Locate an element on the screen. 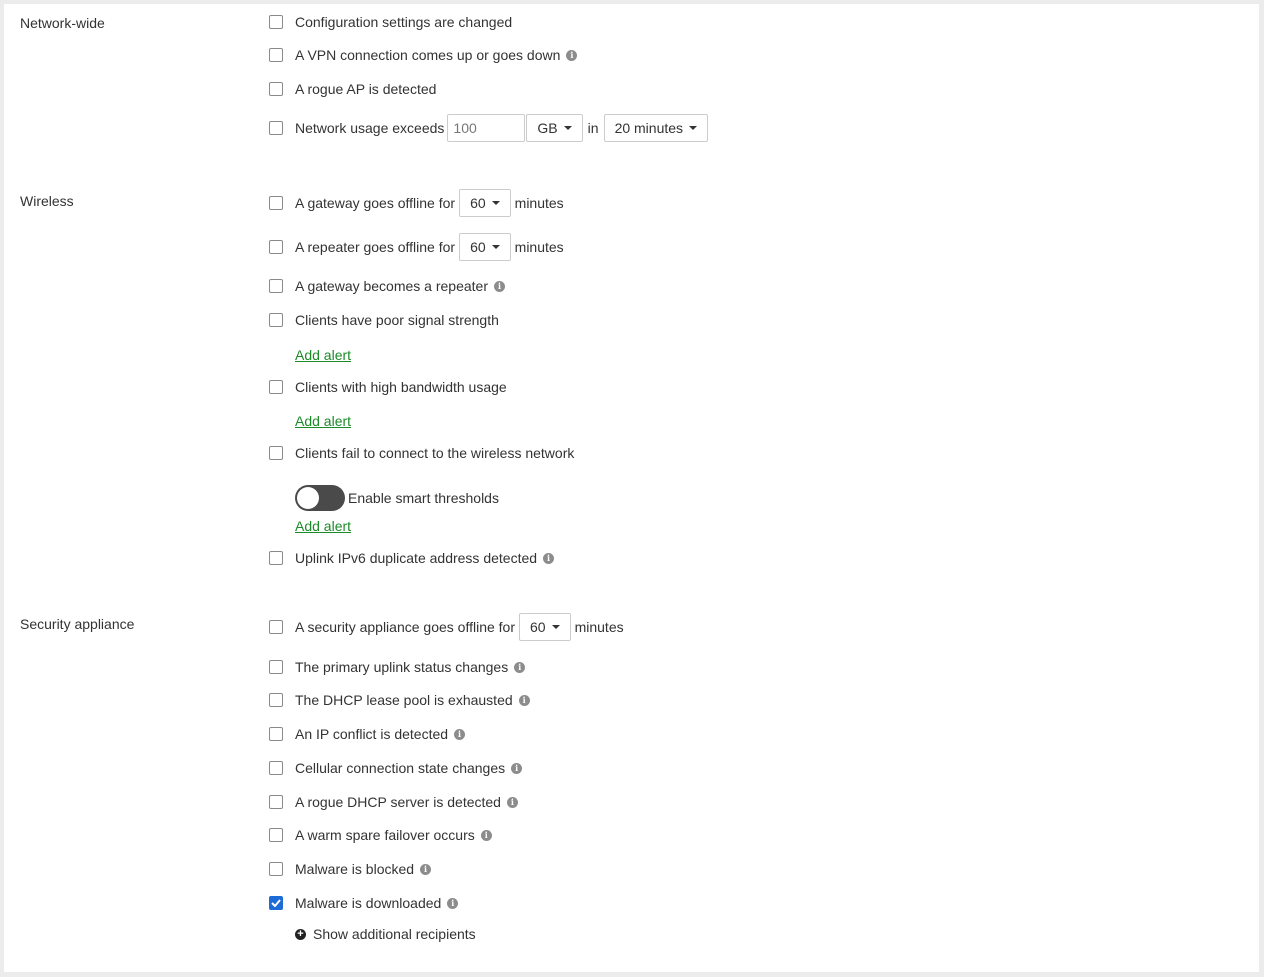 This screenshot has width=1264, height=977. usage-amount-input is located at coordinates (486, 128).